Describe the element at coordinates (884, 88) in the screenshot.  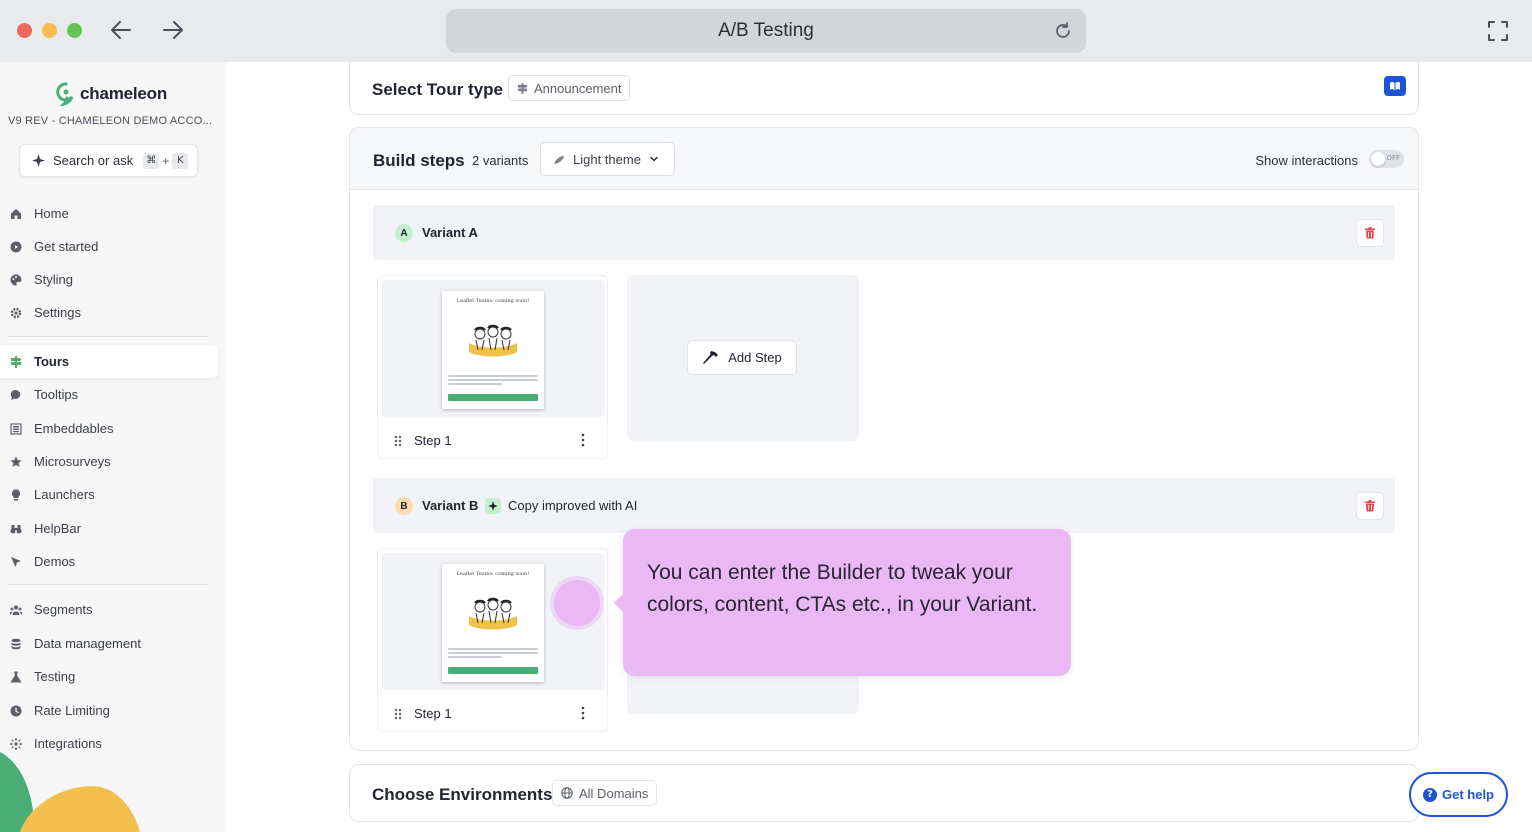
I see `tour-type-card: Select Tour type Announcement` at that location.